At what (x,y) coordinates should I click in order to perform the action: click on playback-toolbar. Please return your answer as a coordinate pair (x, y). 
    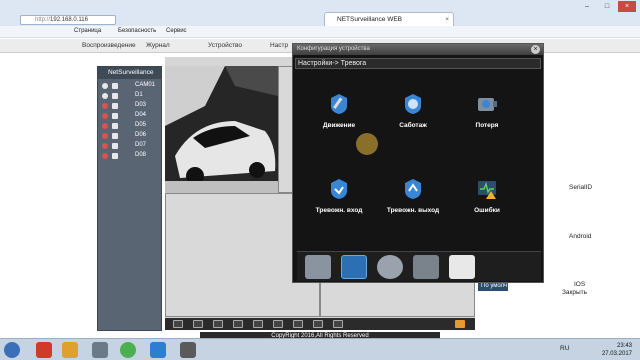
    Looking at the image, I should click on (320, 324).